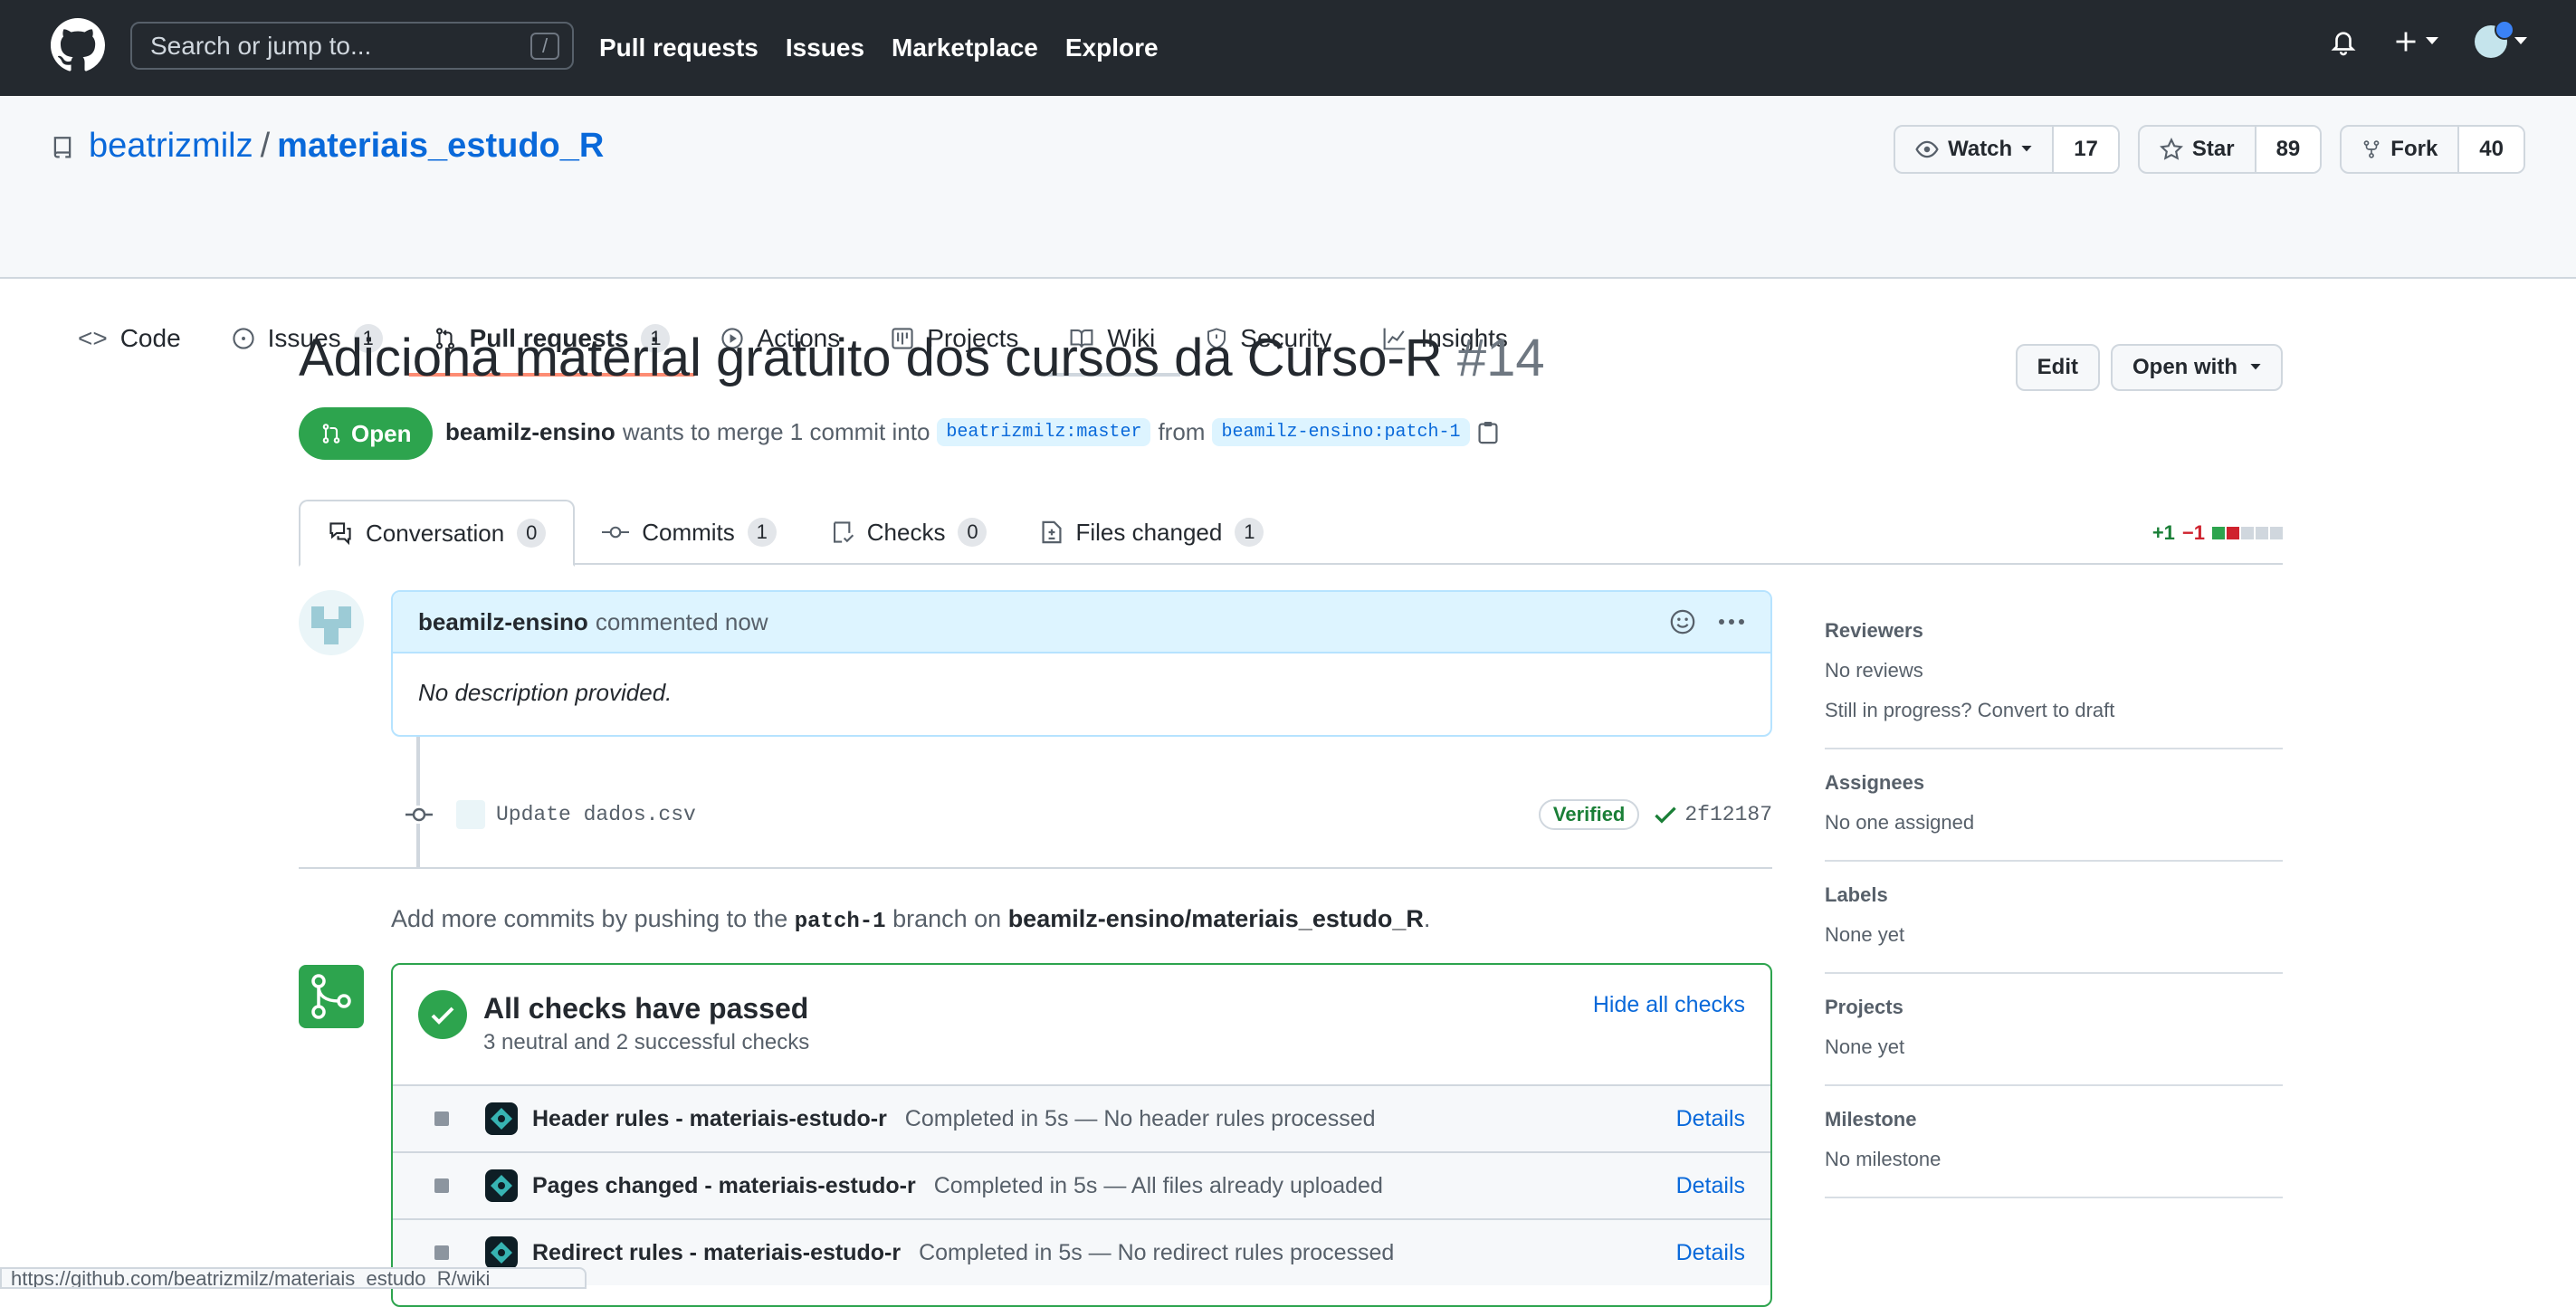  What do you see at coordinates (678, 47) in the screenshot?
I see `nav-pull-requests: Pull requests` at bounding box center [678, 47].